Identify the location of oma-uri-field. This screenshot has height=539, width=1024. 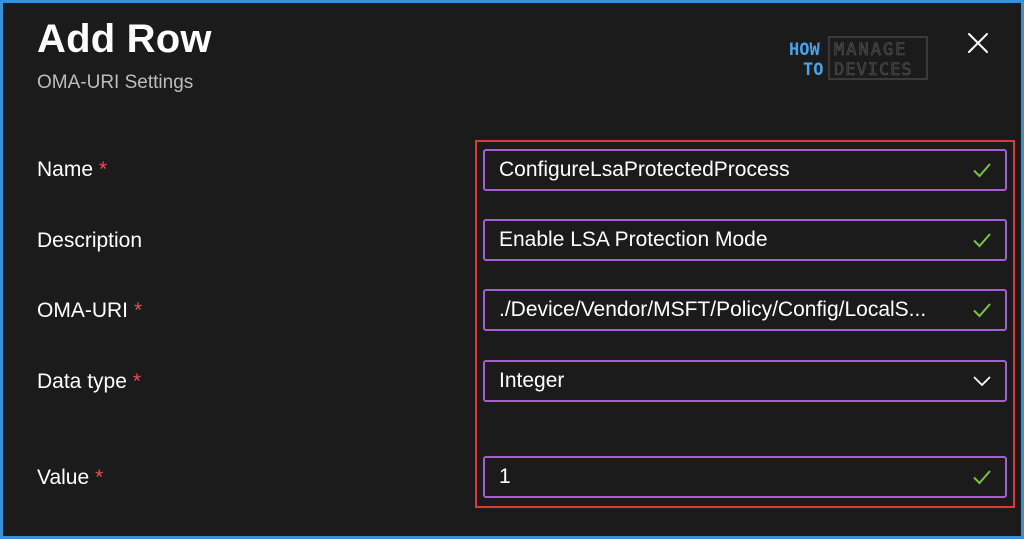
(745, 310).